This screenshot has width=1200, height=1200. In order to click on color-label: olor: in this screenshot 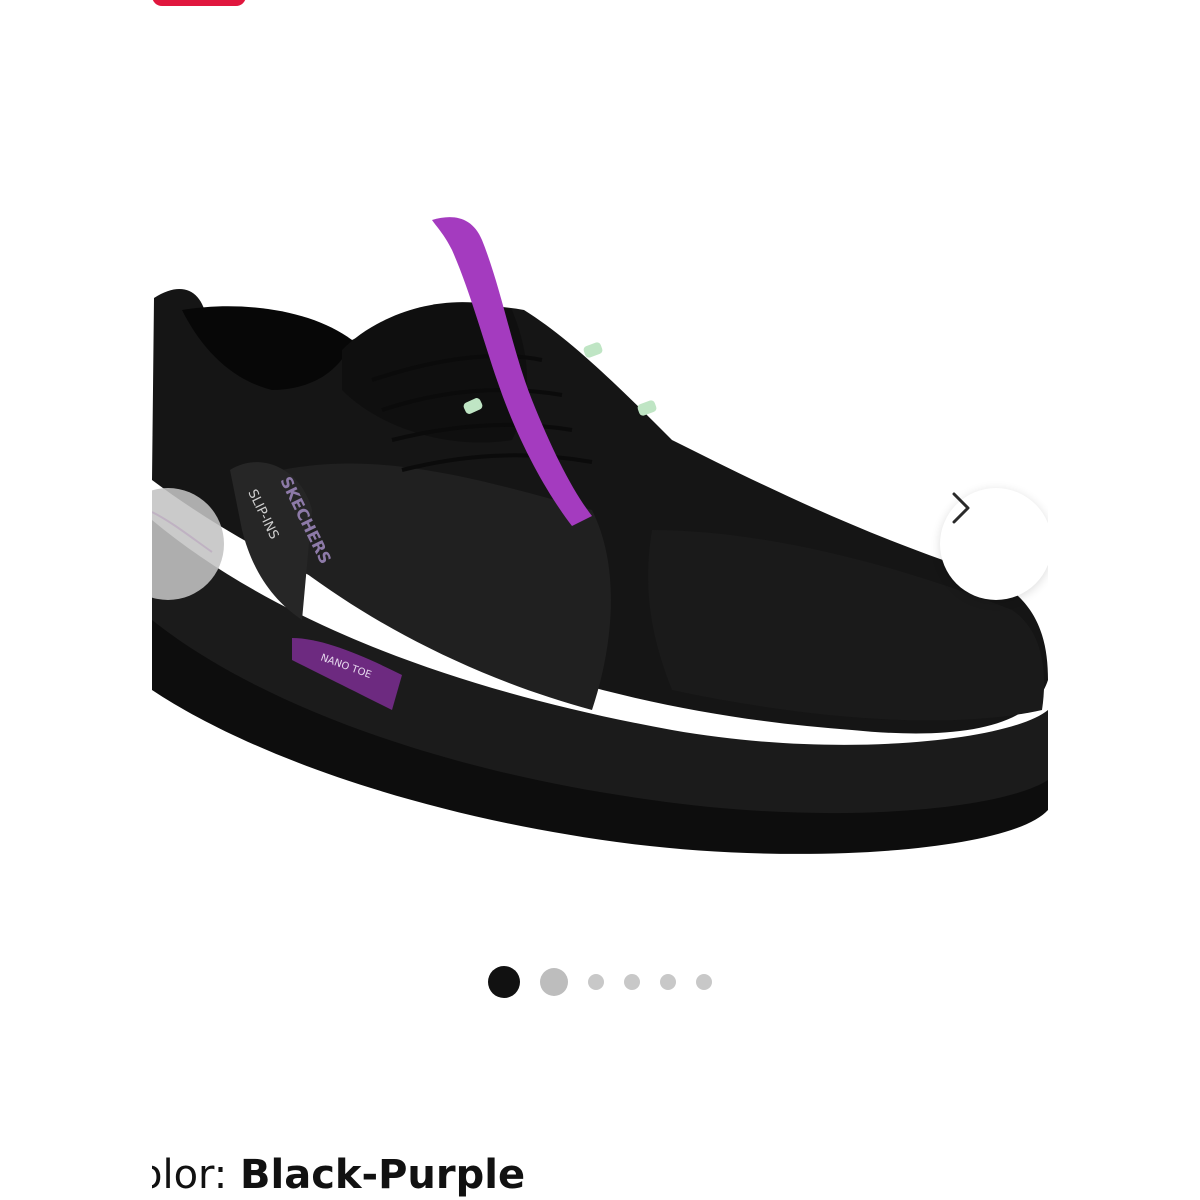, I will do `click(190, 1175)`.